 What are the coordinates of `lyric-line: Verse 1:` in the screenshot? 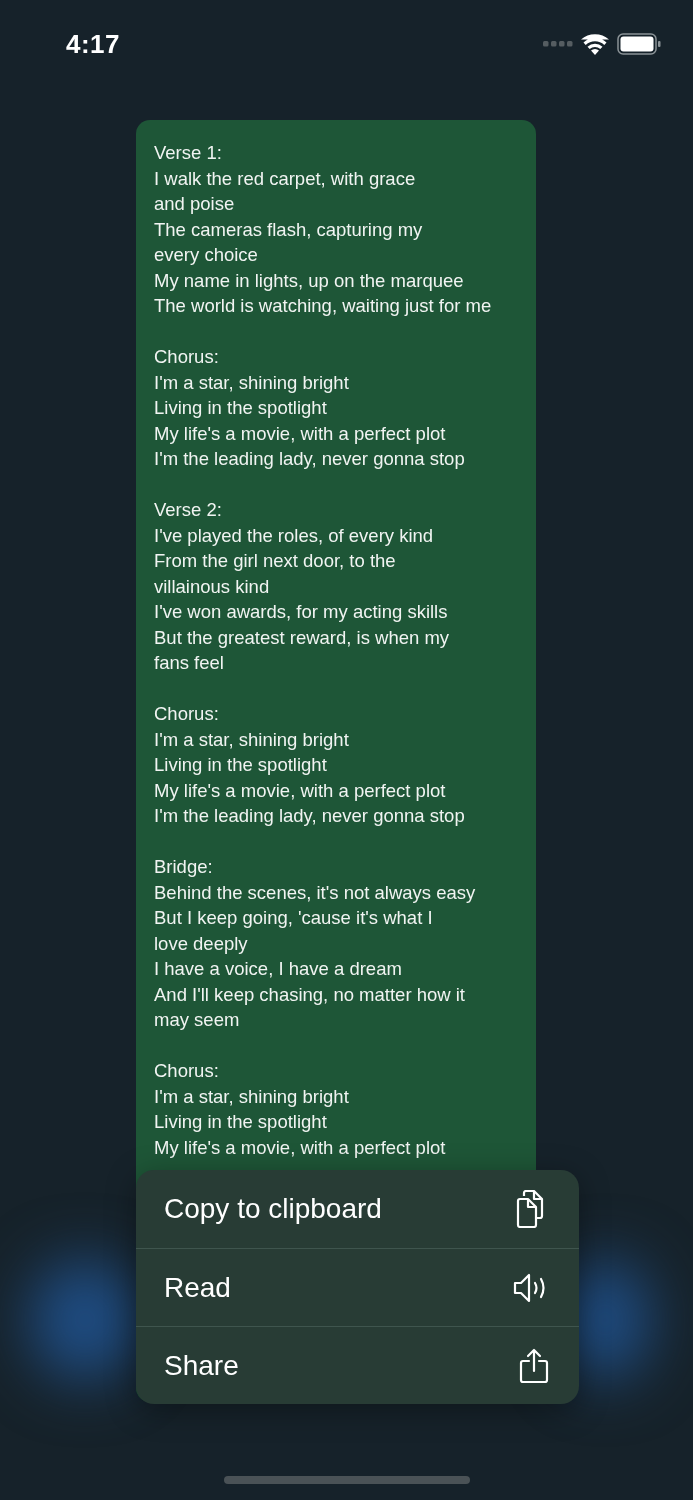 It's located at (188, 153).